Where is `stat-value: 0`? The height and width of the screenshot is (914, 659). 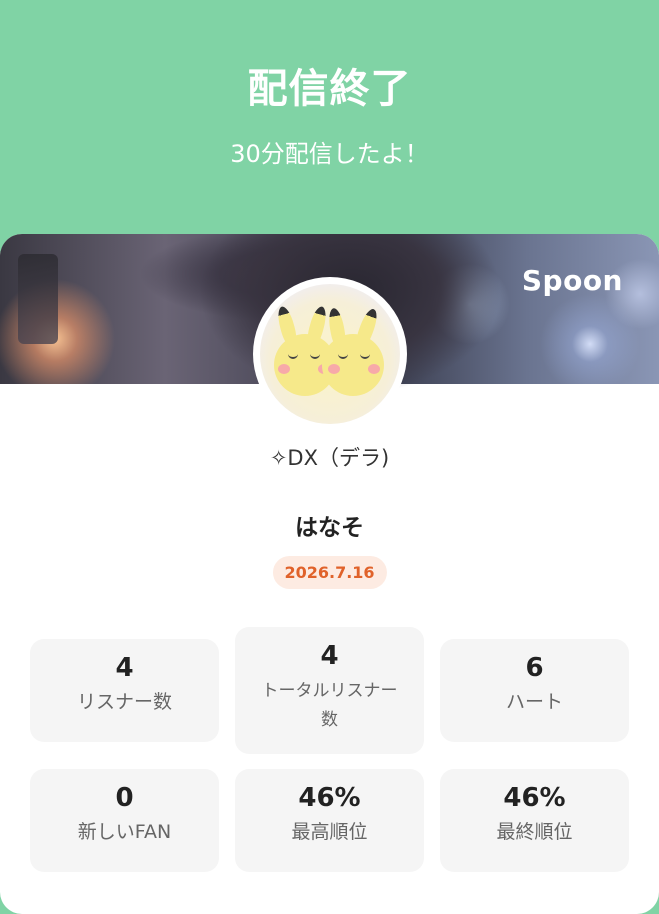 stat-value: 0 is located at coordinates (124, 798).